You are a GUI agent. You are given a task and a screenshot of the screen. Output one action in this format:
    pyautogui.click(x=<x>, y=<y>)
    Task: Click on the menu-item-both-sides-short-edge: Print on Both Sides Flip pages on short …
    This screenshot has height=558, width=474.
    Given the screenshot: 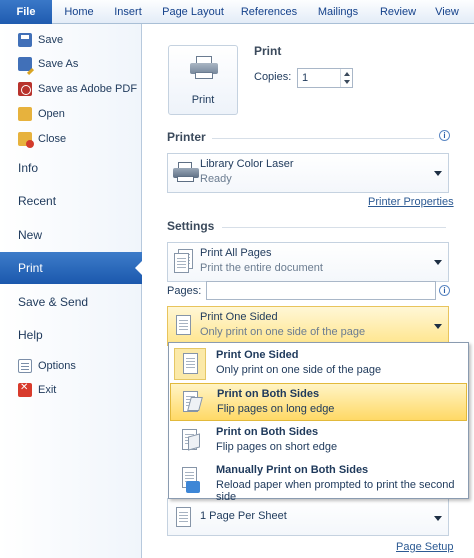 What is the action you would take?
    pyautogui.click(x=318, y=441)
    